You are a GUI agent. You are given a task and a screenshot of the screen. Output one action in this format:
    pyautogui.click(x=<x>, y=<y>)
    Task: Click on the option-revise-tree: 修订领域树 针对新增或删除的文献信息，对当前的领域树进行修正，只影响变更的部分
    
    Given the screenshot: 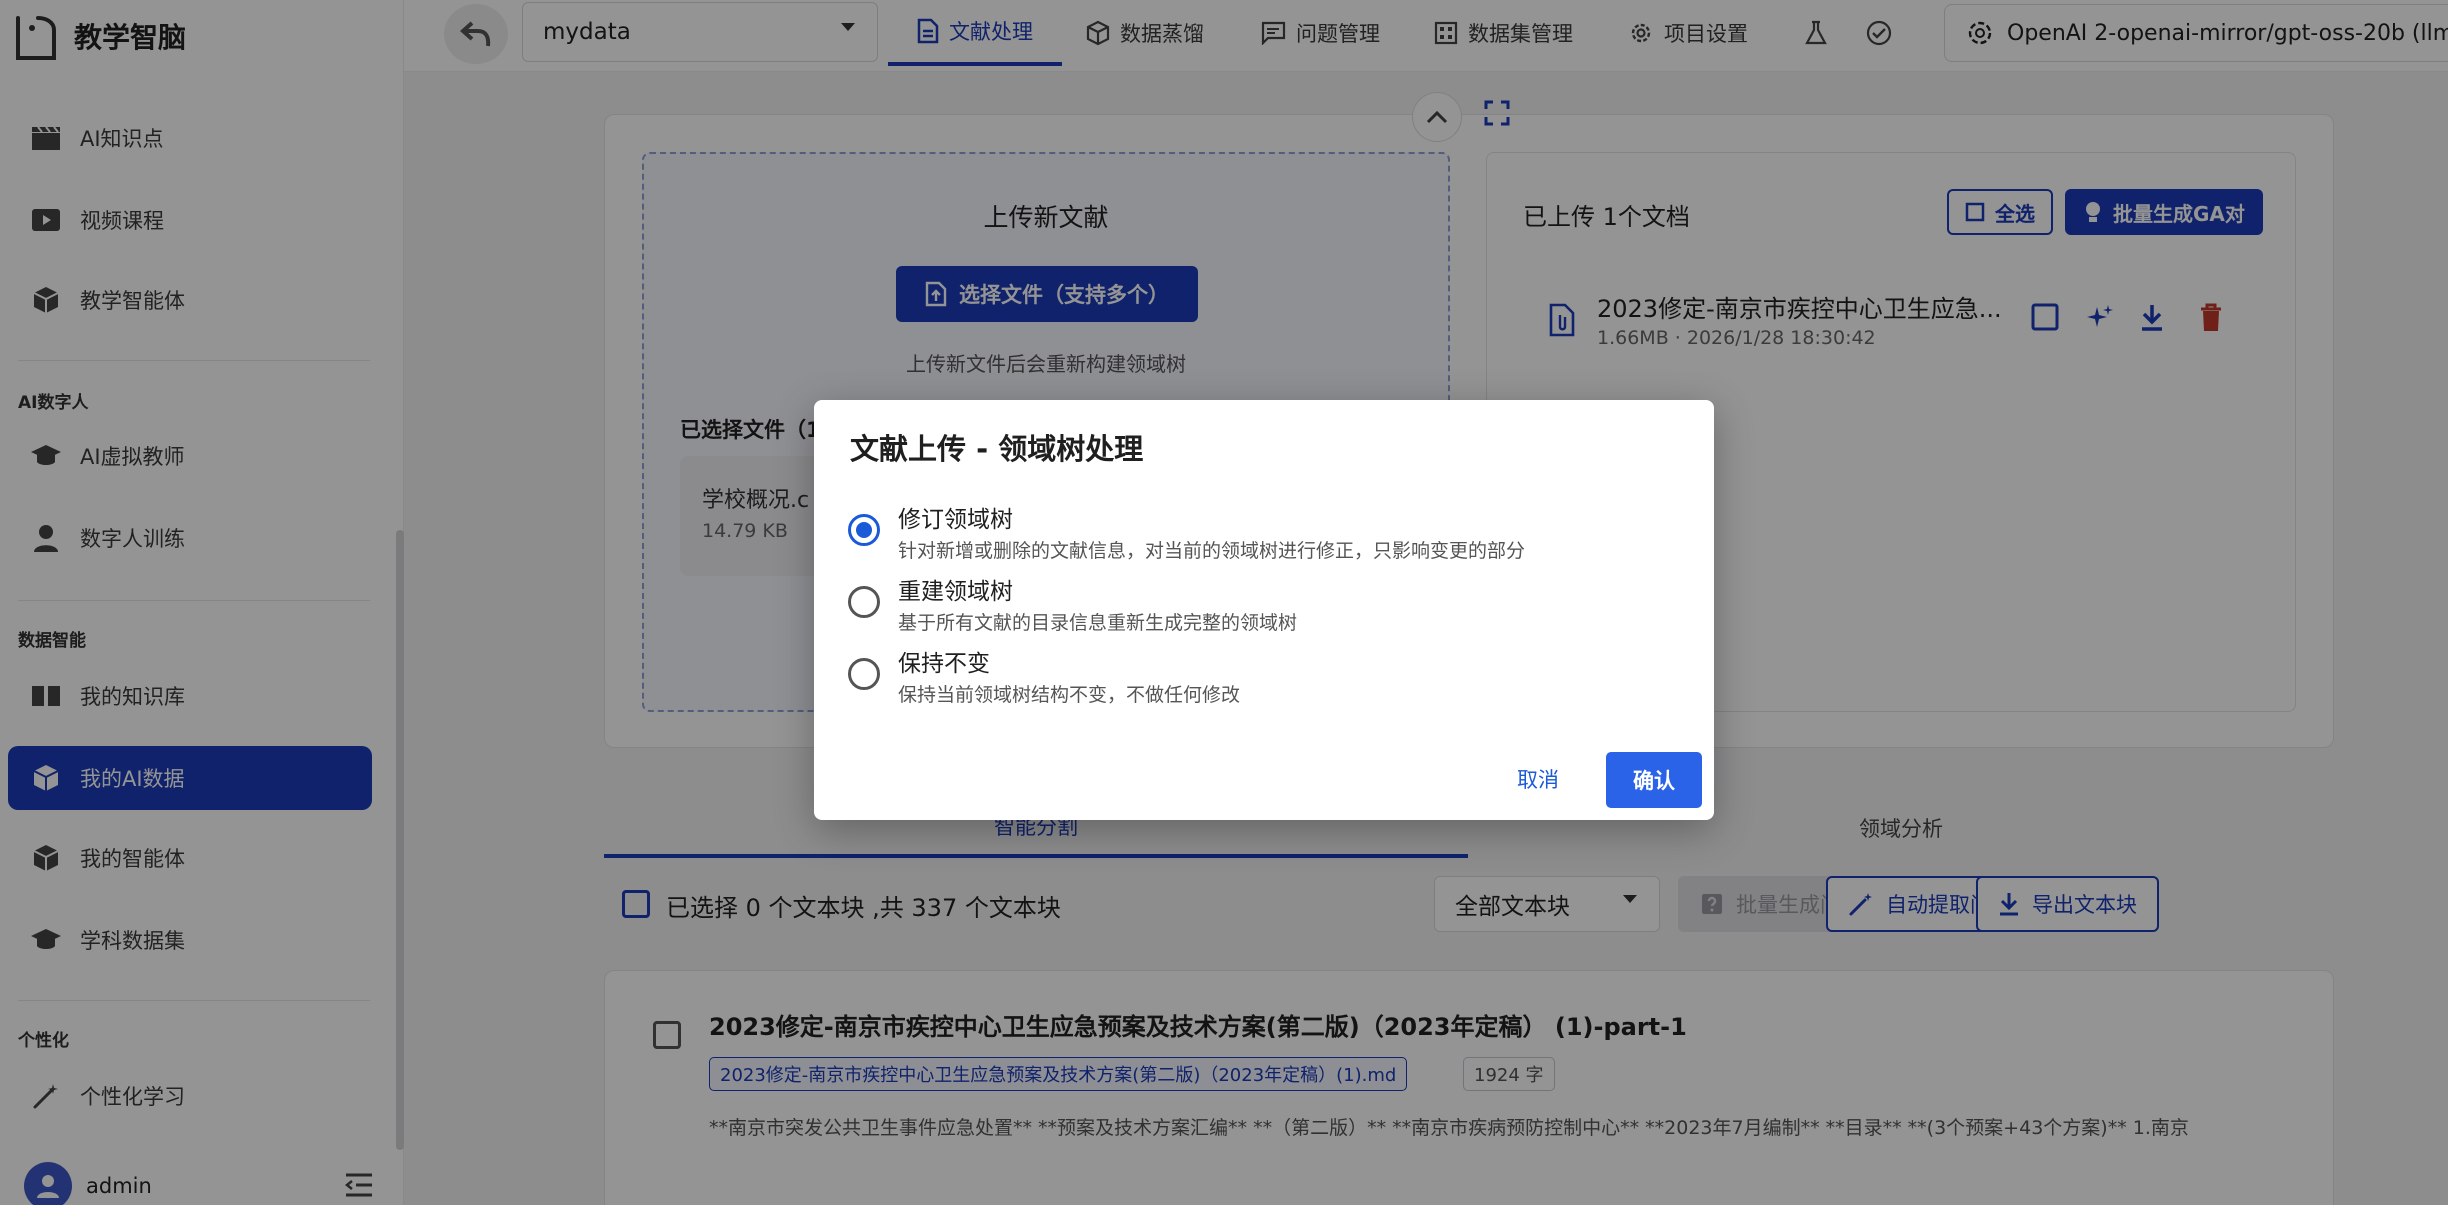 What is the action you would take?
    pyautogui.click(x=1258, y=535)
    